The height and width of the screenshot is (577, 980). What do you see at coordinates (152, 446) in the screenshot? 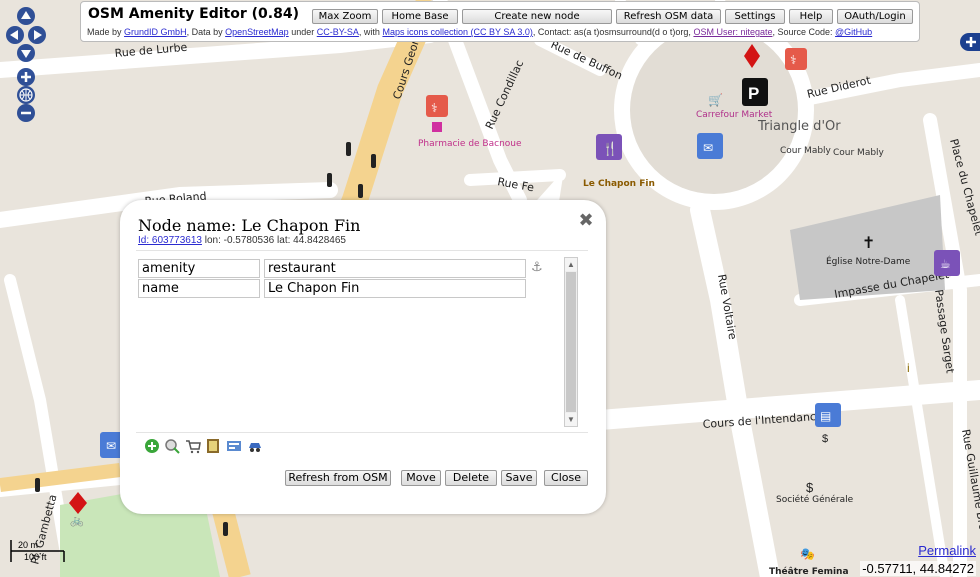
I see `add-tag-icon` at bounding box center [152, 446].